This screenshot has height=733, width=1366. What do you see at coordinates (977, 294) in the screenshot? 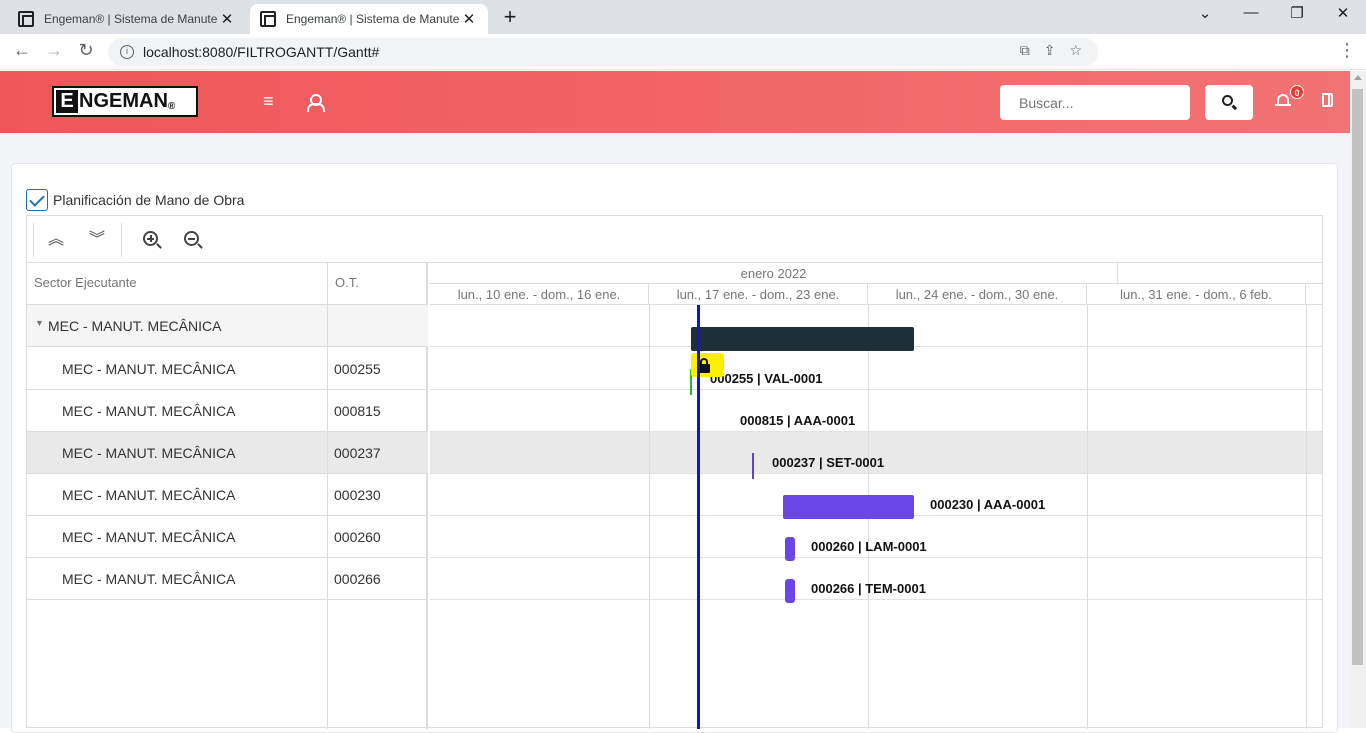
I see `week-label: lun., 24 ene. - dom., 30 ene.` at bounding box center [977, 294].